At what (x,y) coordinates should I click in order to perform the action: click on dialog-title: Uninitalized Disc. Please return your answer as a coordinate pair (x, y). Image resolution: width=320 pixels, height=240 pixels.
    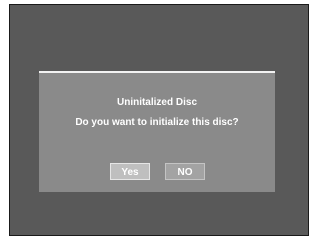
    Looking at the image, I should click on (156, 102).